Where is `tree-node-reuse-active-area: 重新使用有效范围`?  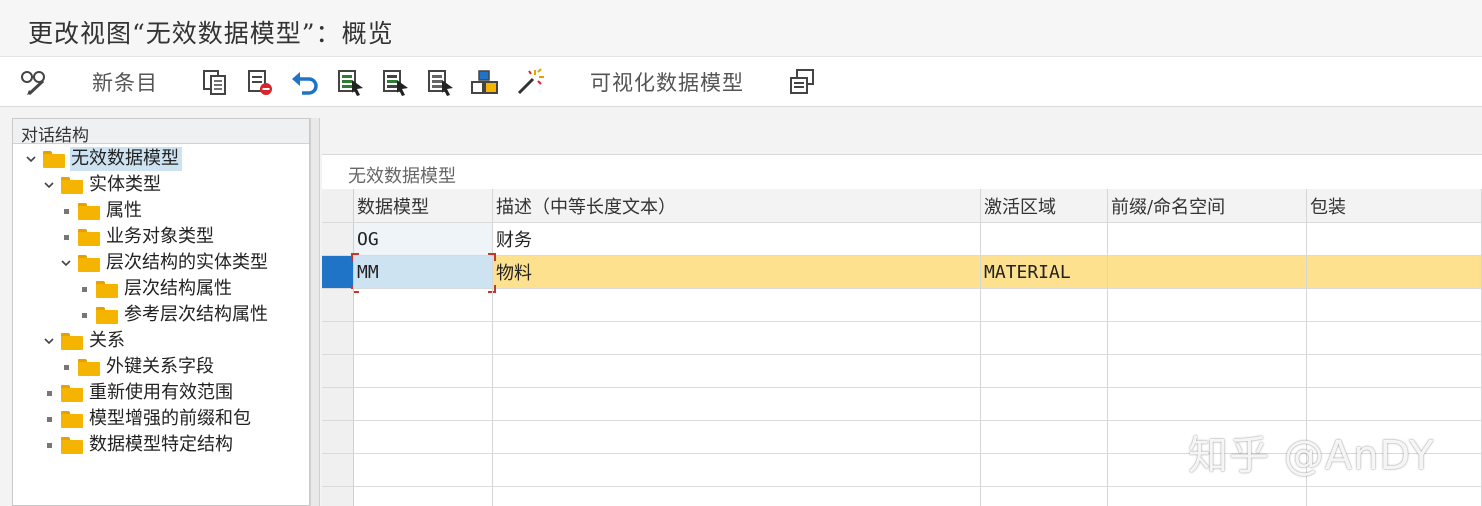 tree-node-reuse-active-area: 重新使用有效范围 is located at coordinates (138, 393).